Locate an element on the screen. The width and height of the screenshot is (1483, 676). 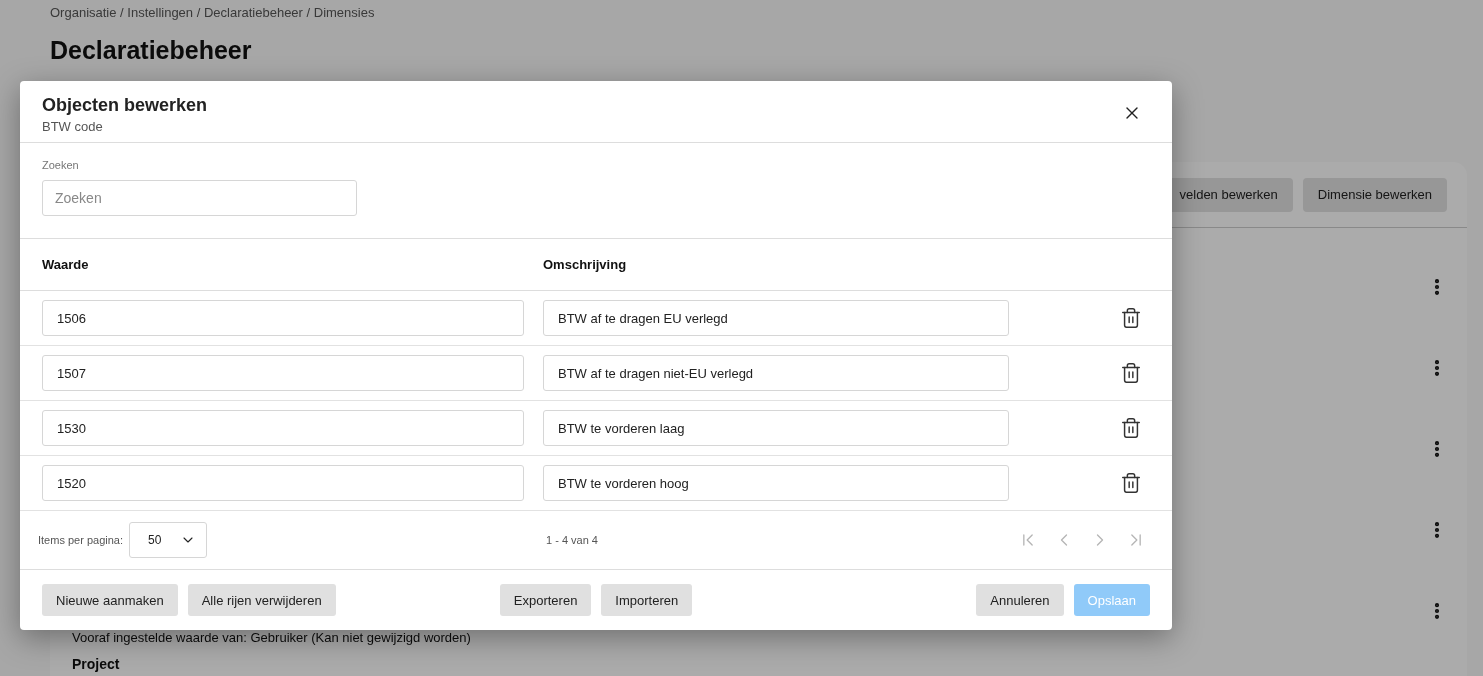
action-button: Importeren is located at coordinates (647, 600).